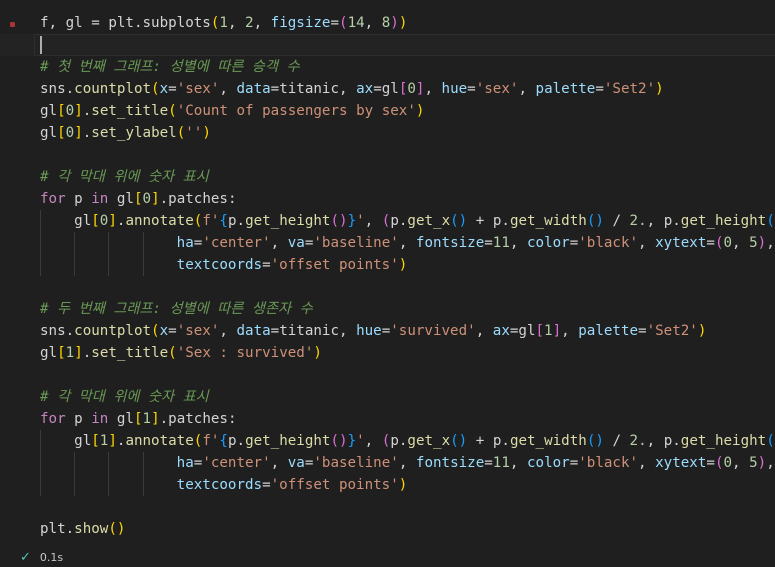 The width and height of the screenshot is (775, 567). What do you see at coordinates (387, 133) in the screenshot?
I see `code-line: gl[0].set_ylabel('')` at bounding box center [387, 133].